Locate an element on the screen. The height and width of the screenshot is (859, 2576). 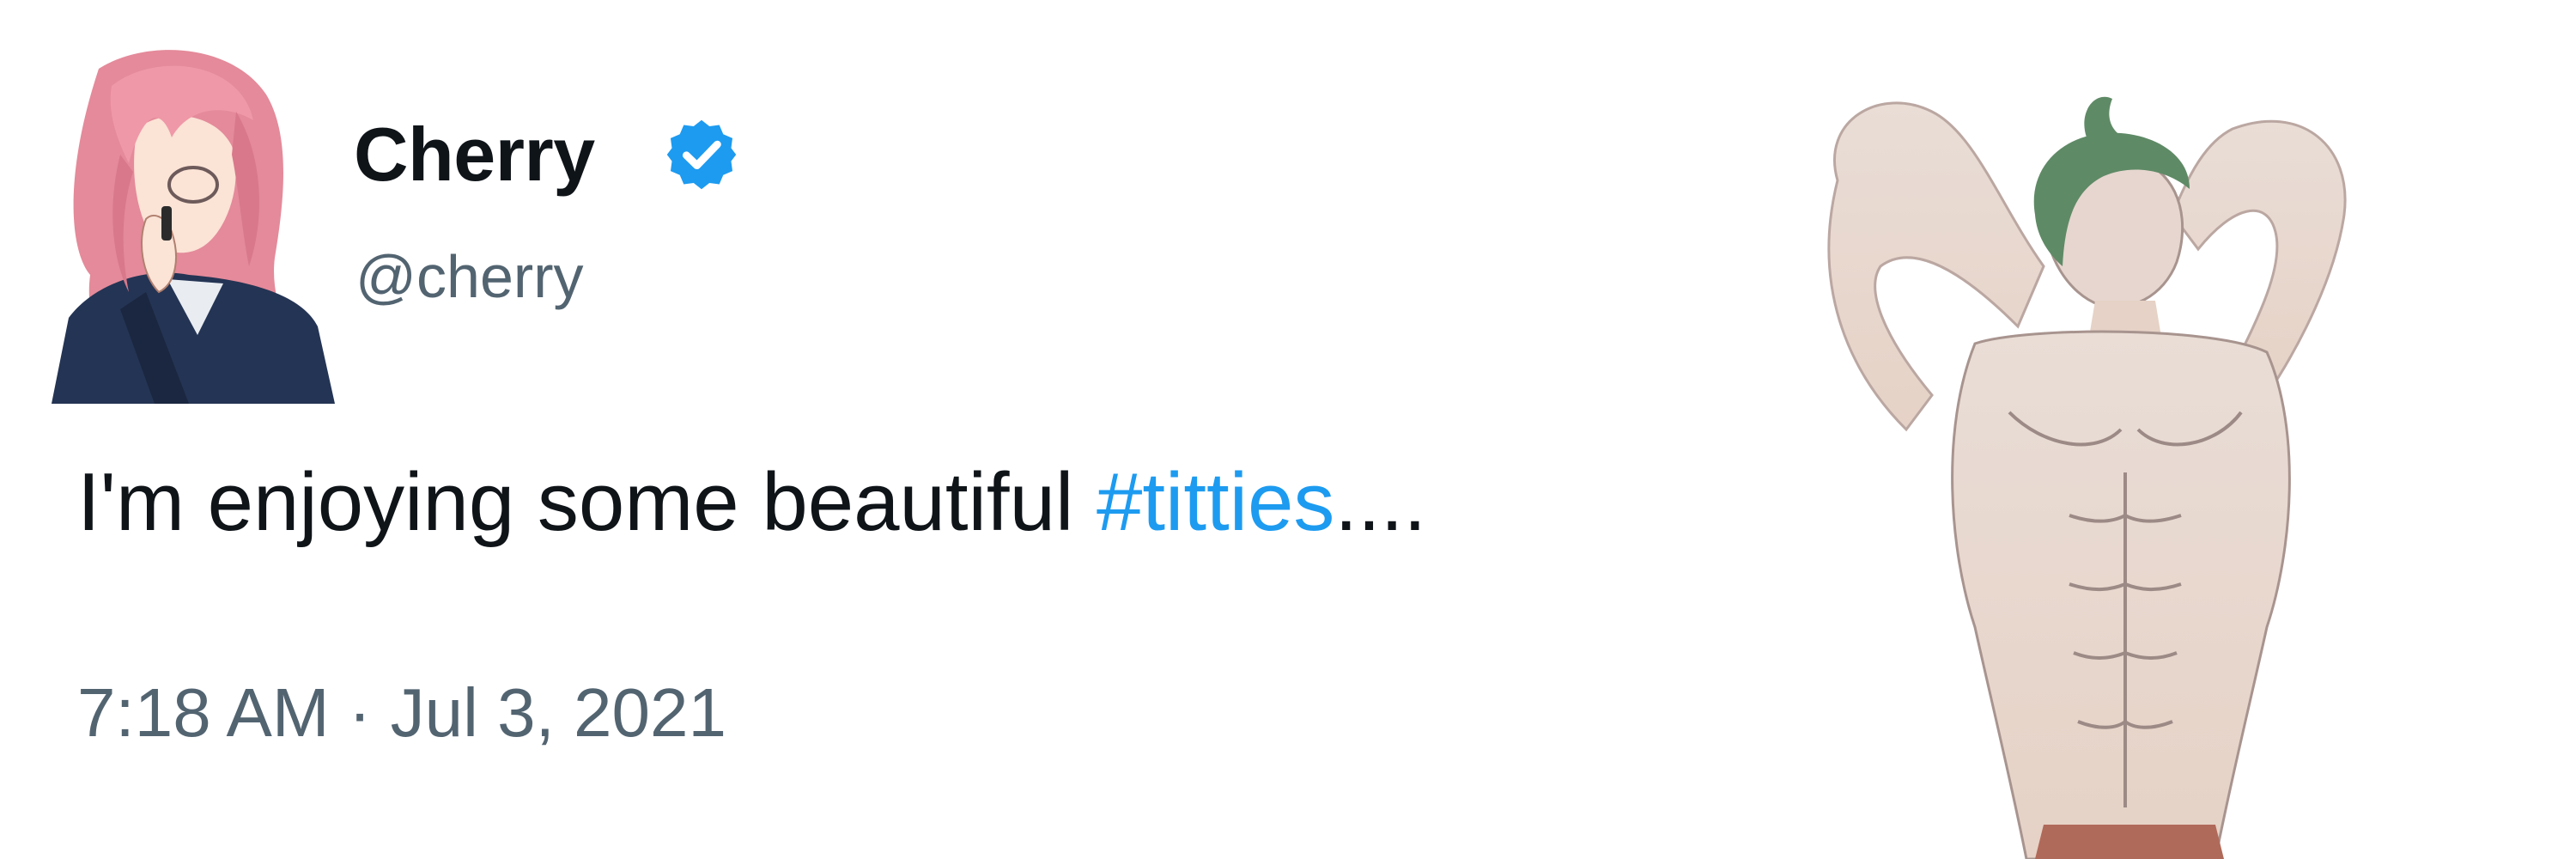
avatar is located at coordinates (180, 219).